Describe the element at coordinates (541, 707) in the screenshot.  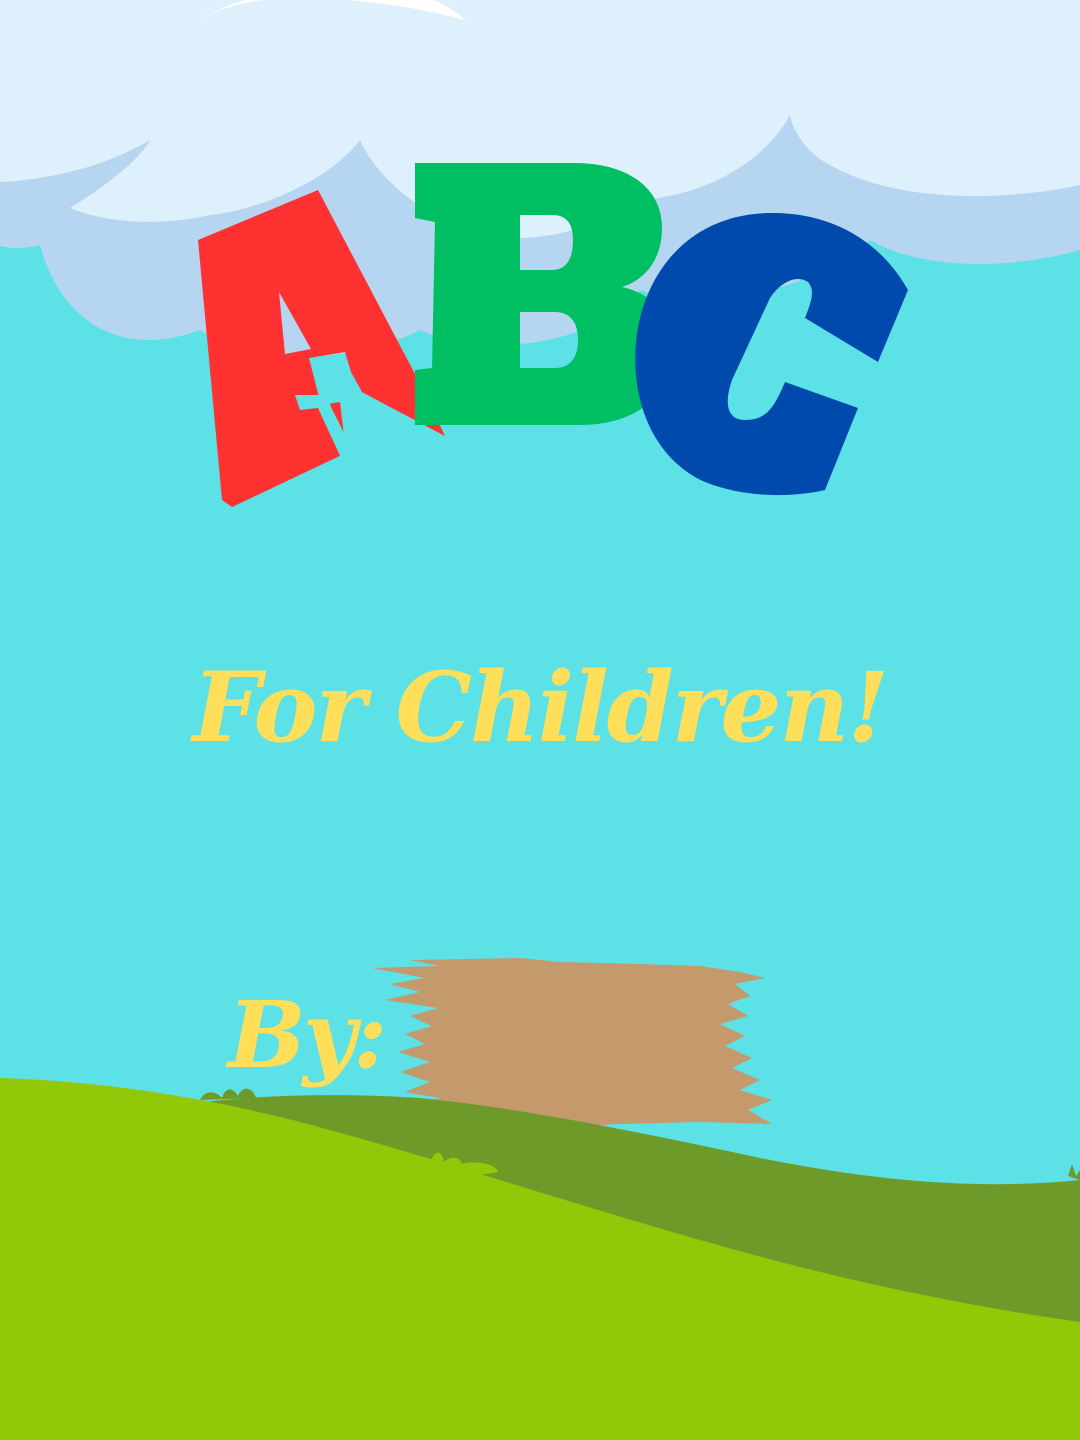
I see `cover-subtitle: For Children!` at that location.